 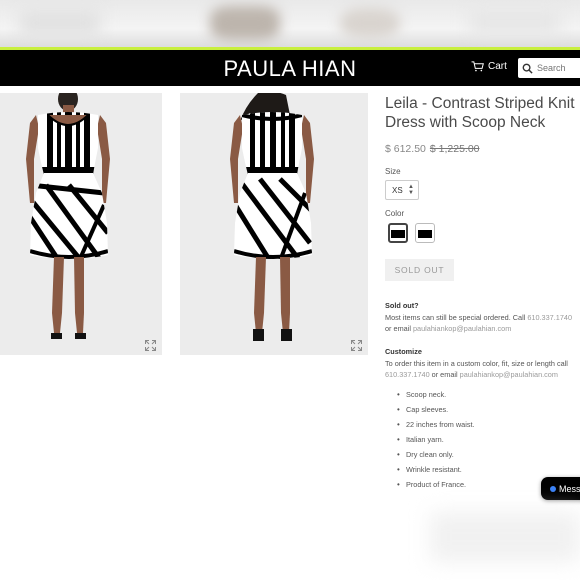 I want to click on color-swatch-black-selected, so click(x=398, y=233).